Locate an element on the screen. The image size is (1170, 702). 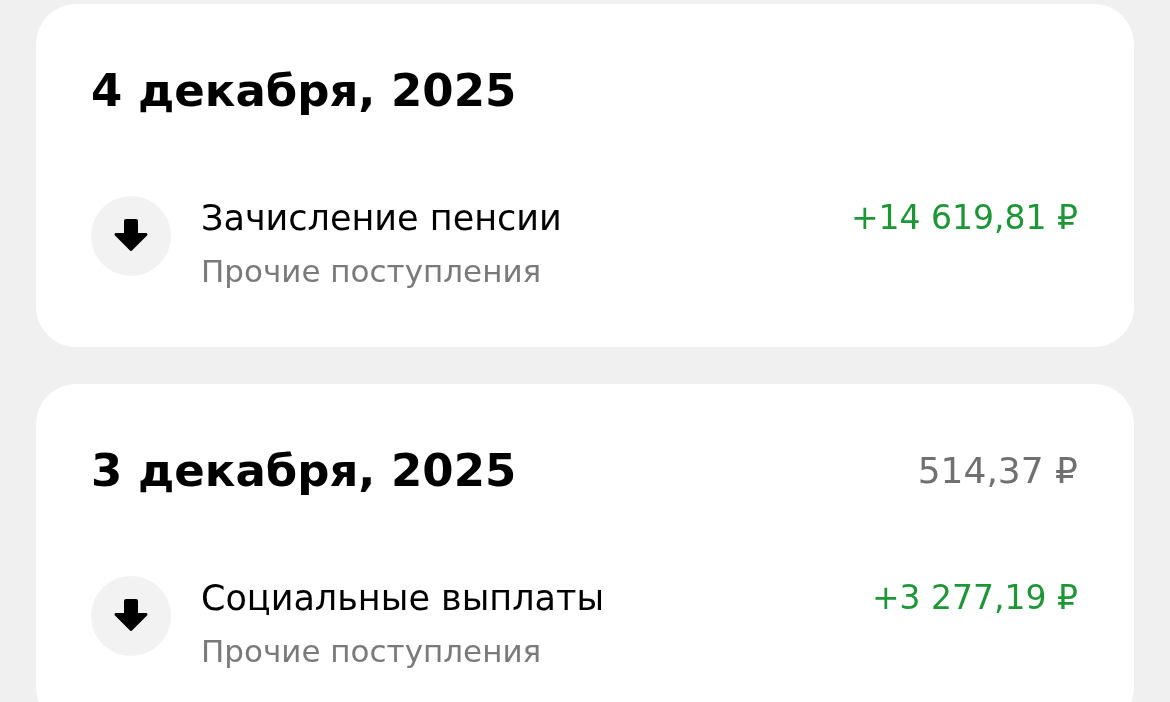
date-heading: 4 декабря, 2025 is located at coordinates (304, 91).